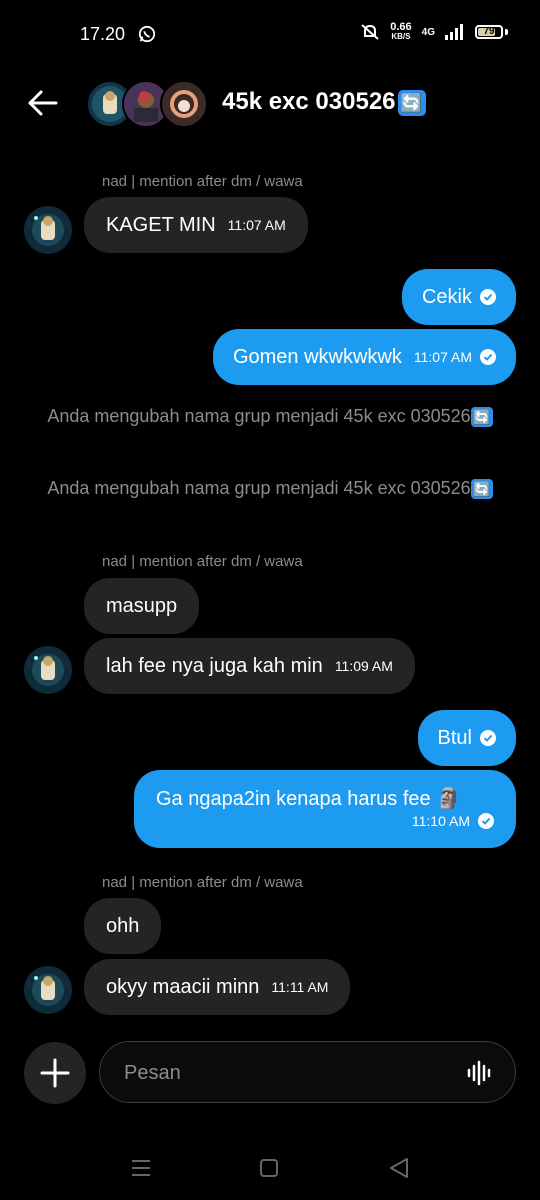 This screenshot has height=1200, width=540. I want to click on message-text: Gomen wkwkwkwk, so click(317, 356).